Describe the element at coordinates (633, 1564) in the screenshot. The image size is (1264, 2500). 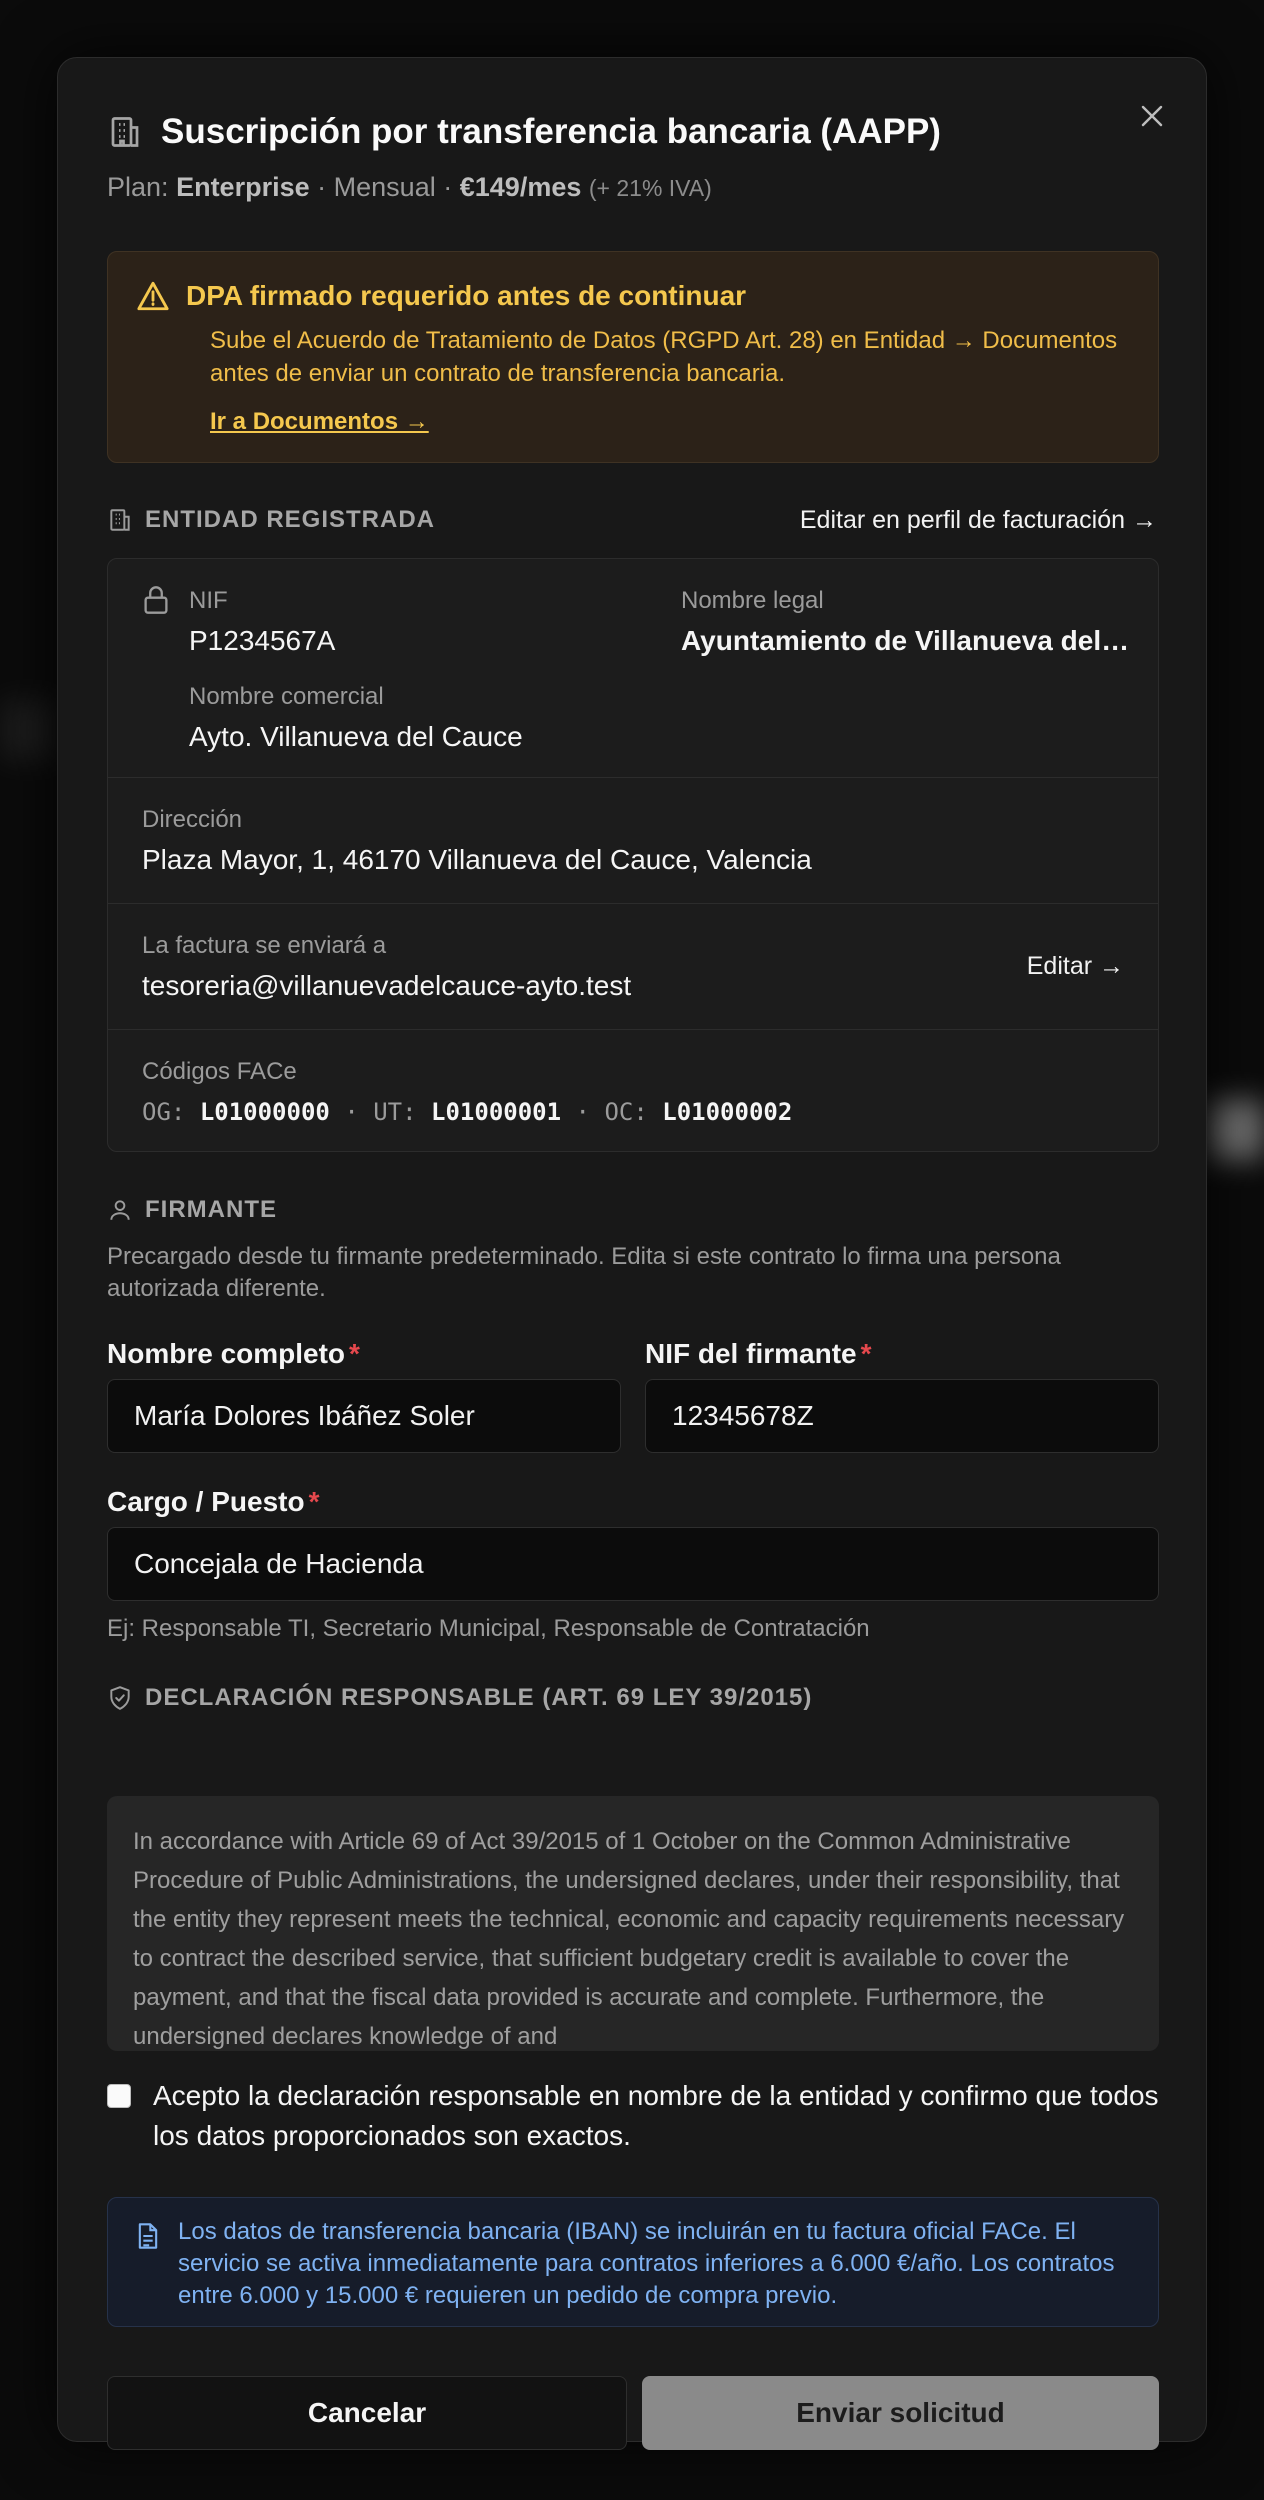
I see `role-input: Concejala de Hacienda` at that location.